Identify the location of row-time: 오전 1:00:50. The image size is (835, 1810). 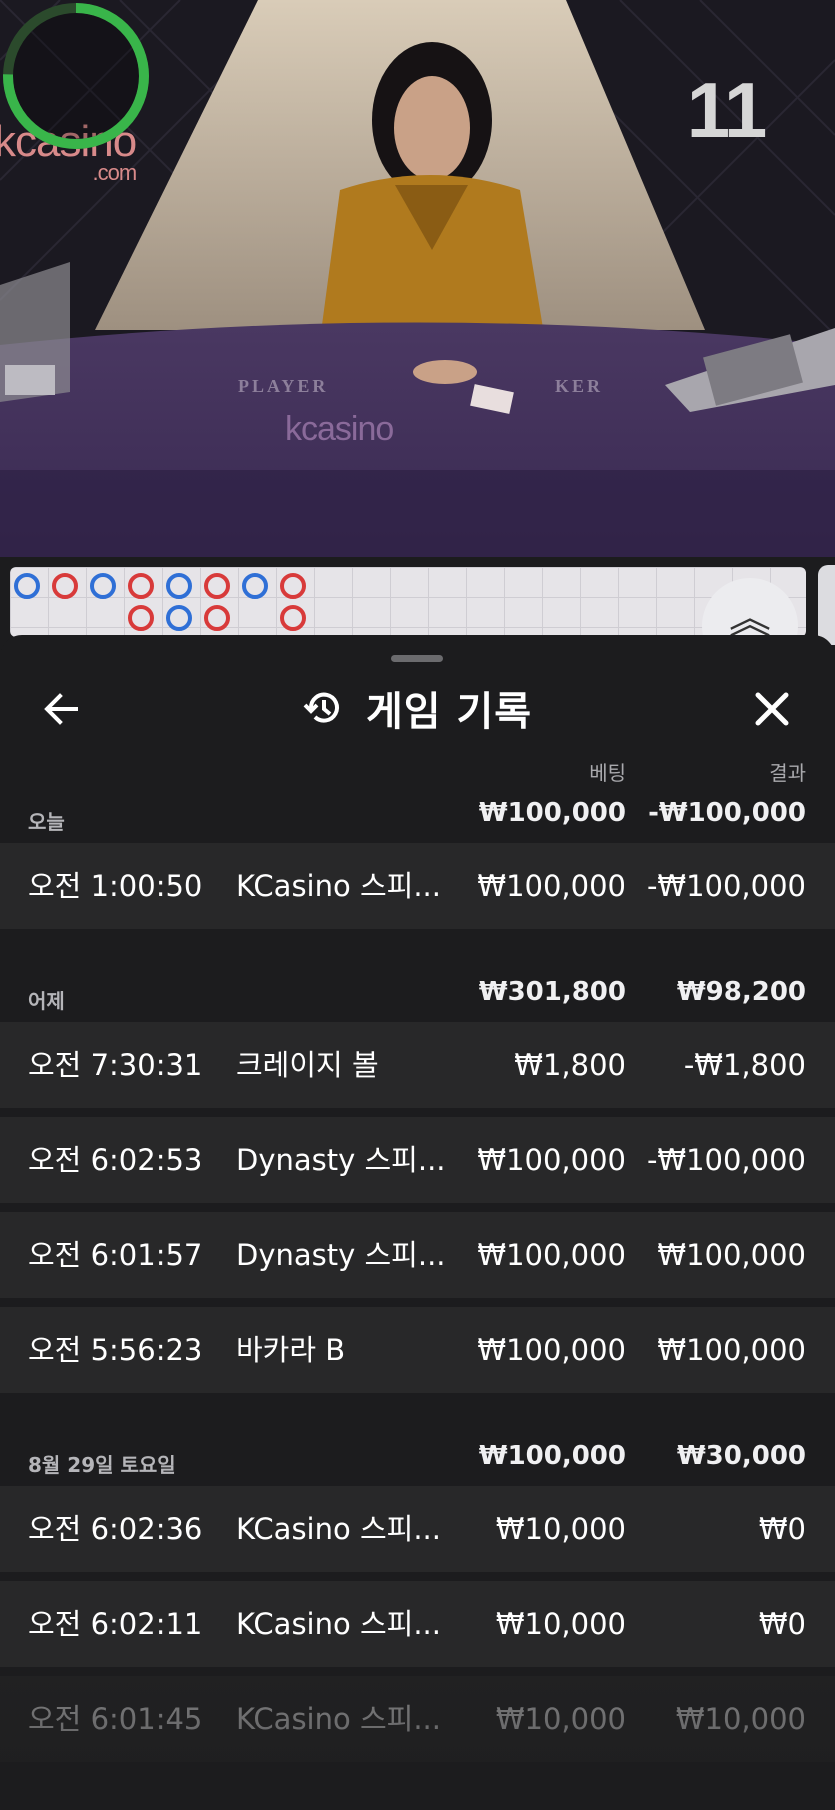
(115, 886).